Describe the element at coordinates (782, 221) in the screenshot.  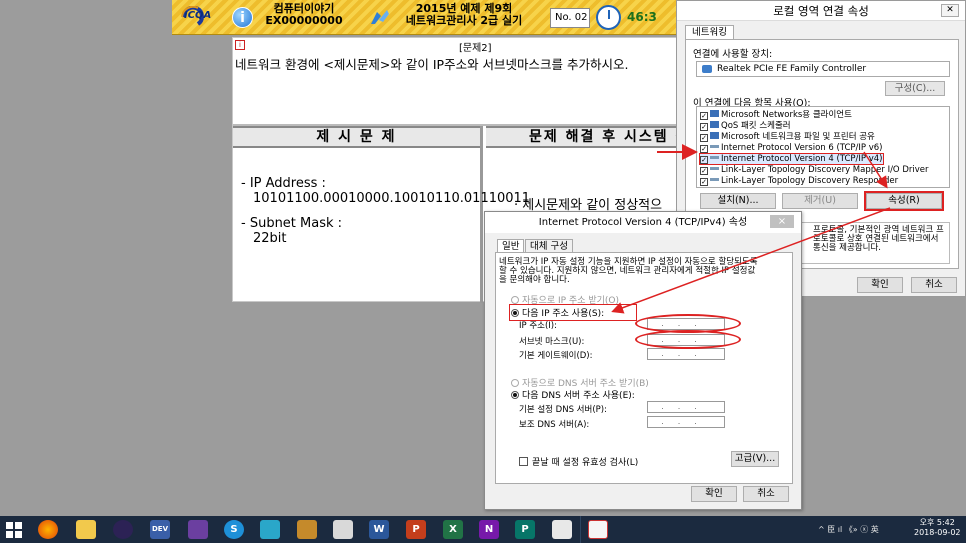
I see `close-icon: ×` at that location.